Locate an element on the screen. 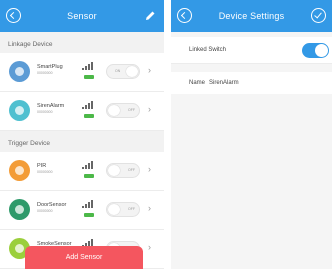  device-row-sirenalarm: SirenAlarm 00000000 OFF › is located at coordinates (82, 111).